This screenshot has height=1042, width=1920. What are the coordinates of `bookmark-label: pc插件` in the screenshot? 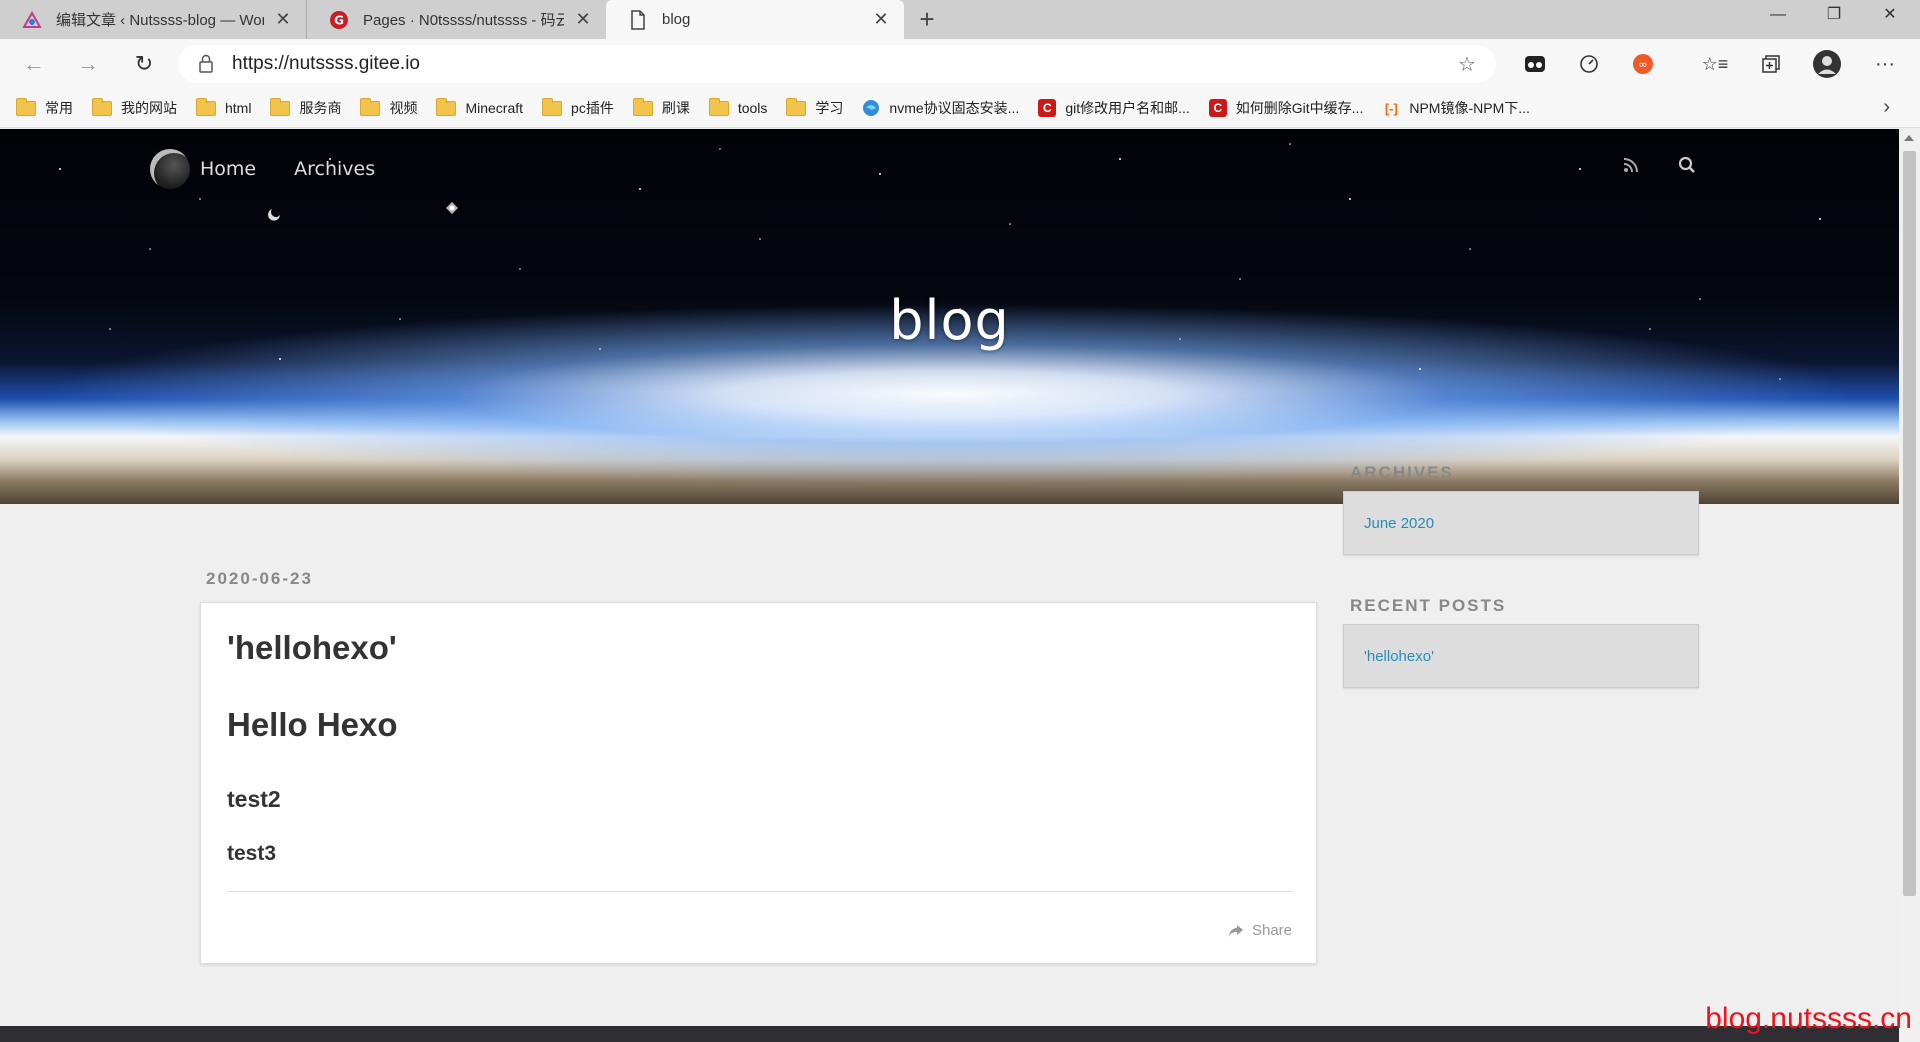 It's located at (592, 108).